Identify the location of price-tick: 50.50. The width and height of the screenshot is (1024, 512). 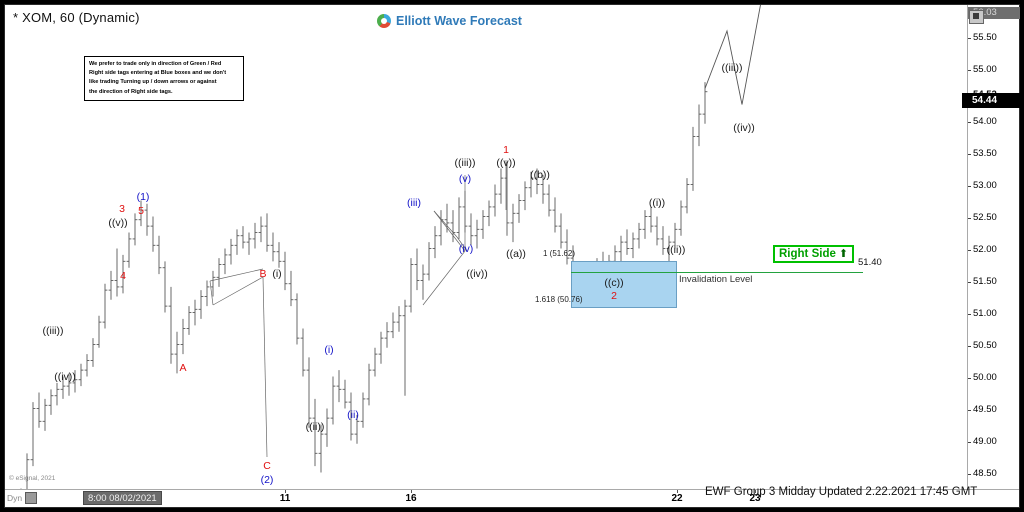
(994, 346).